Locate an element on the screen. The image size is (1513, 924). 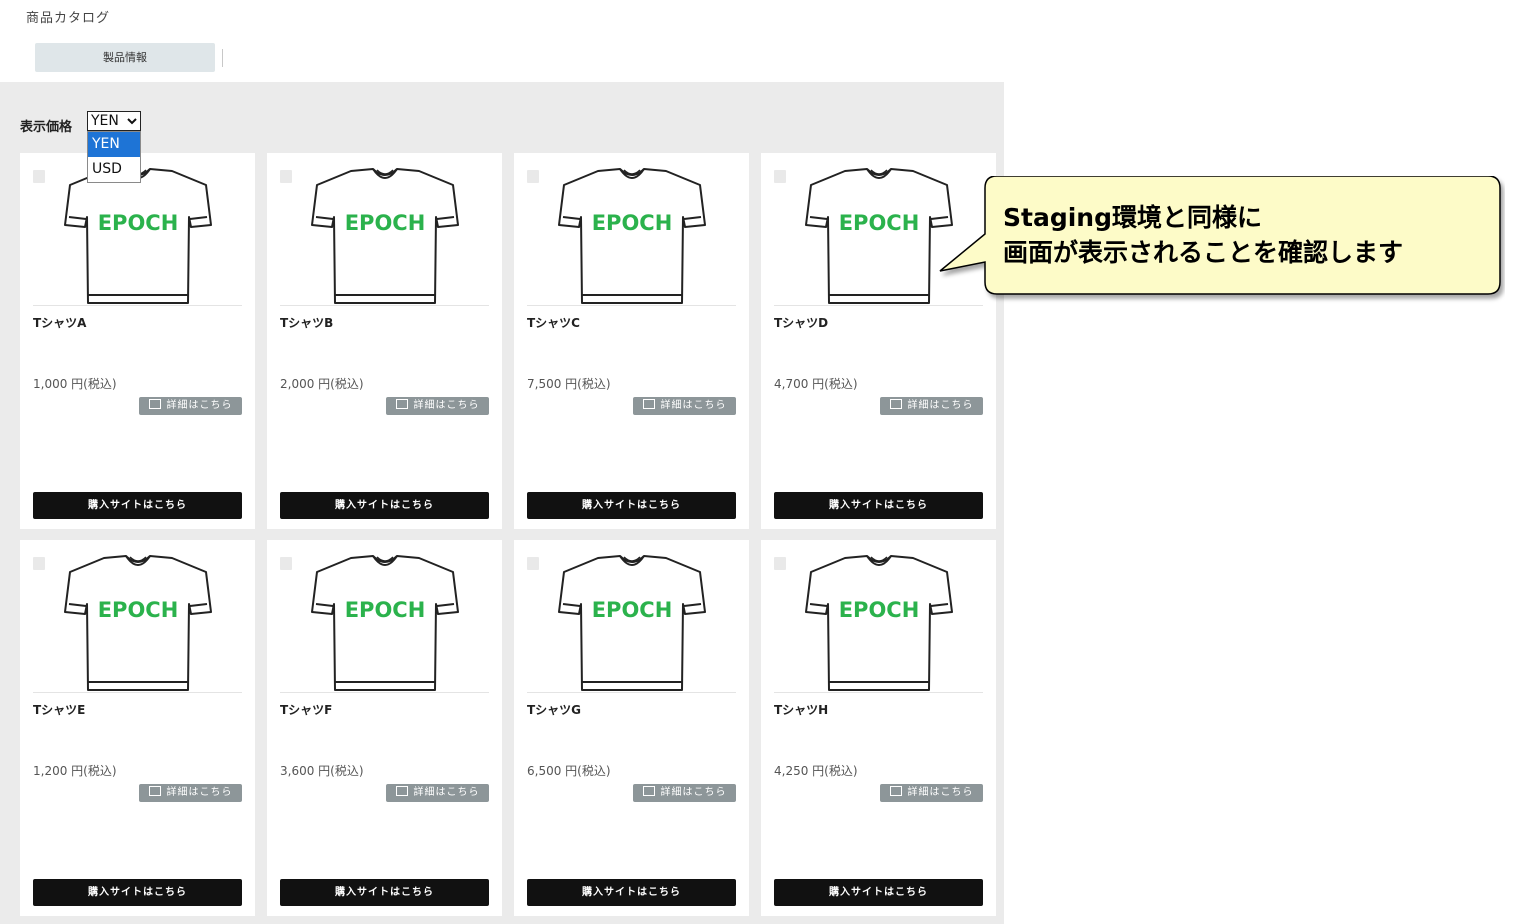
product-name: TシャツD is located at coordinates (801, 323).